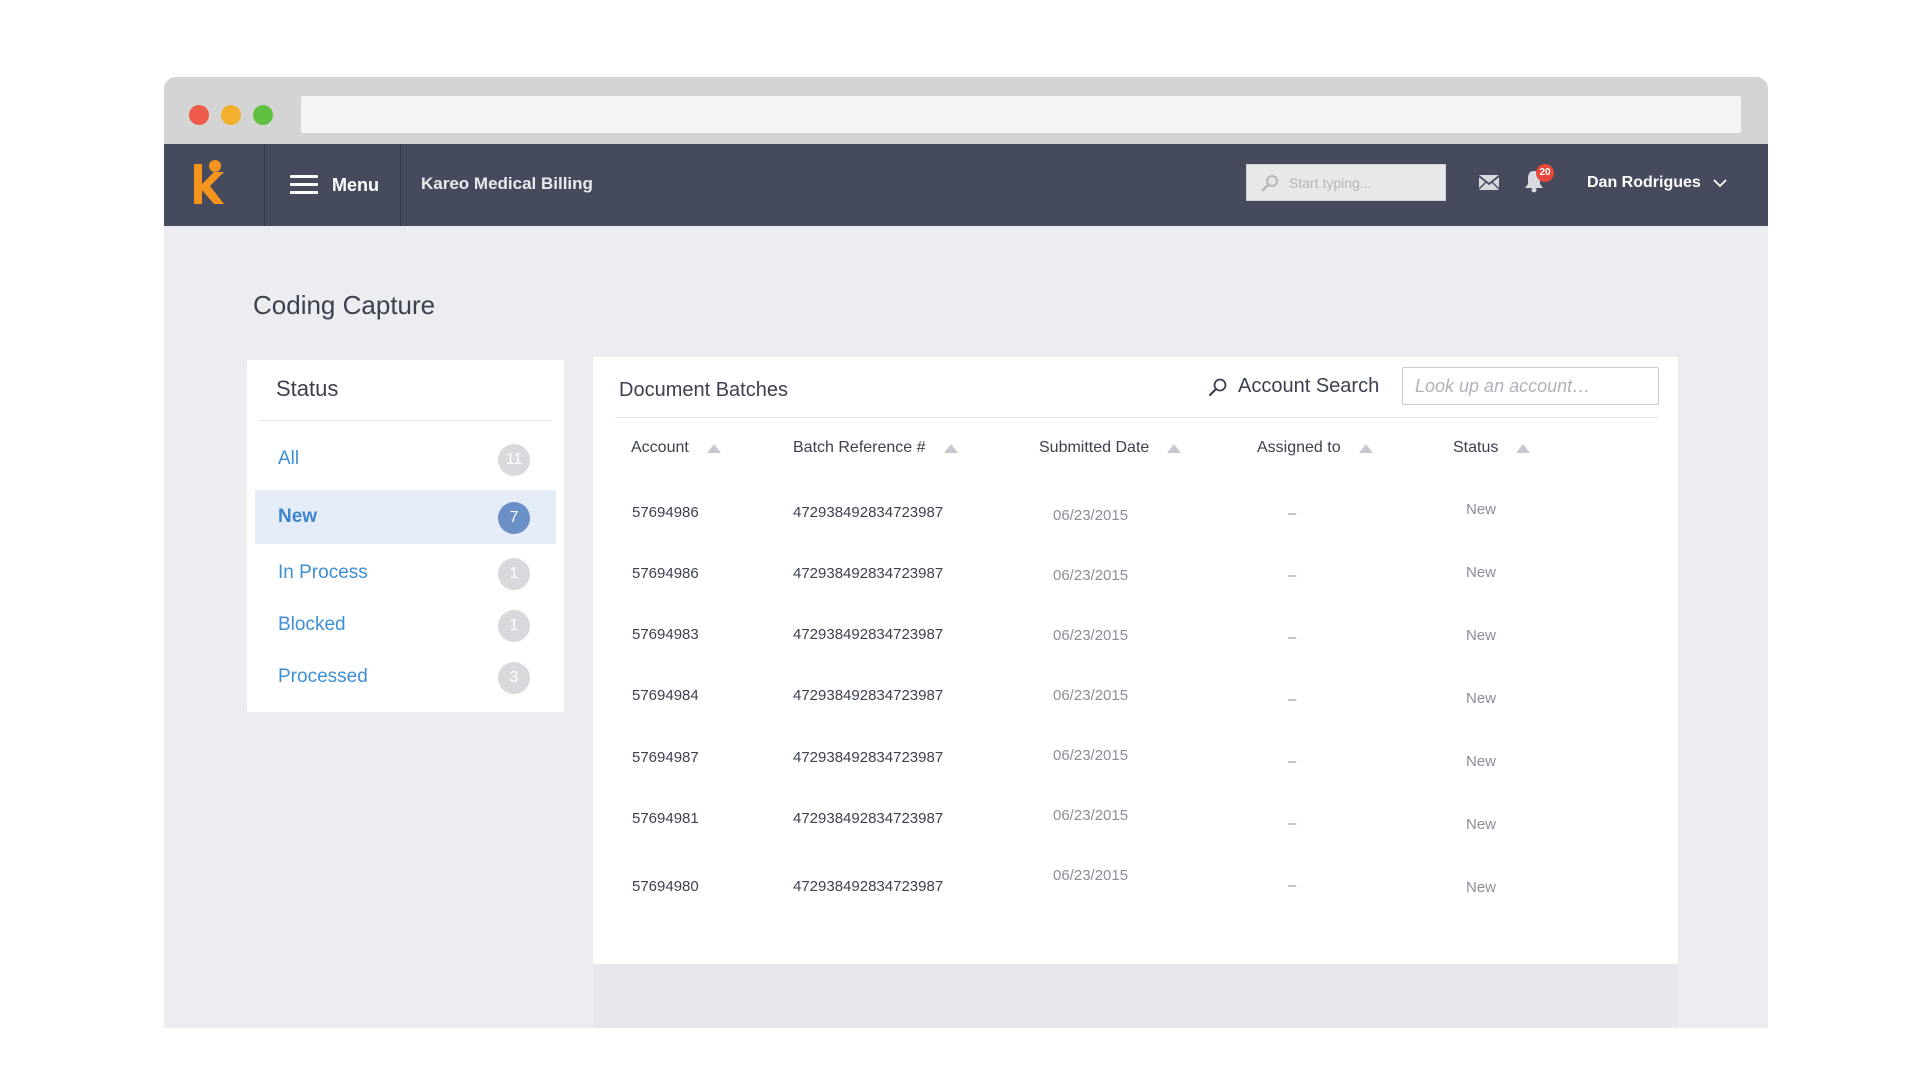 This screenshot has height=1080, width=1920. I want to click on column-header-assigned-to: Assigned to, so click(1315, 448).